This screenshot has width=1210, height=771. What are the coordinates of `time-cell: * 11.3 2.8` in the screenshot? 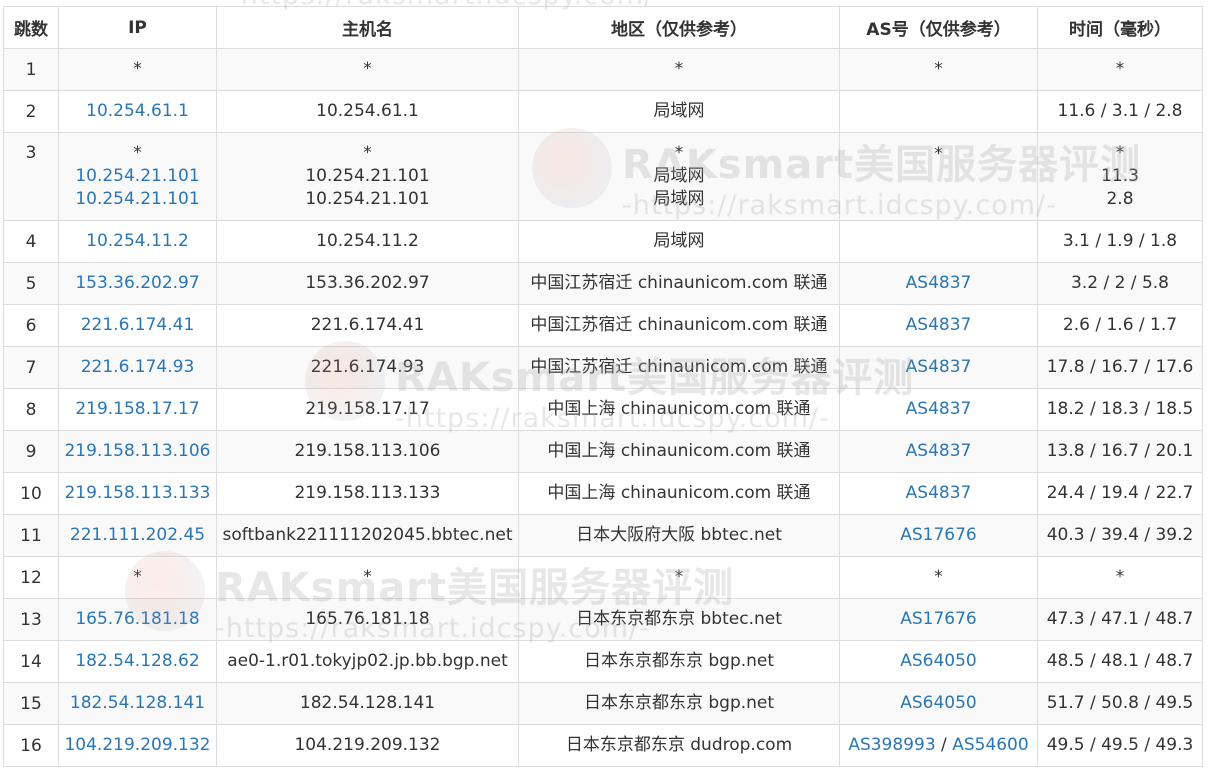 It's located at (1120, 176).